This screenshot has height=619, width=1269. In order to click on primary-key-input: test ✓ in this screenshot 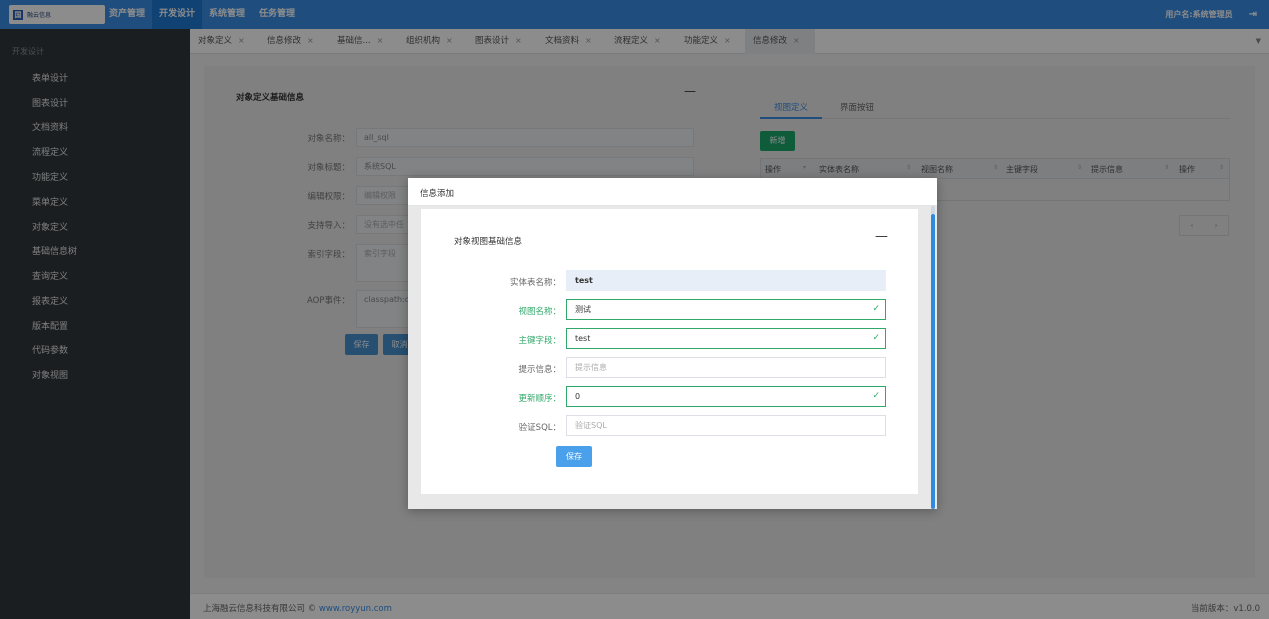, I will do `click(726, 338)`.